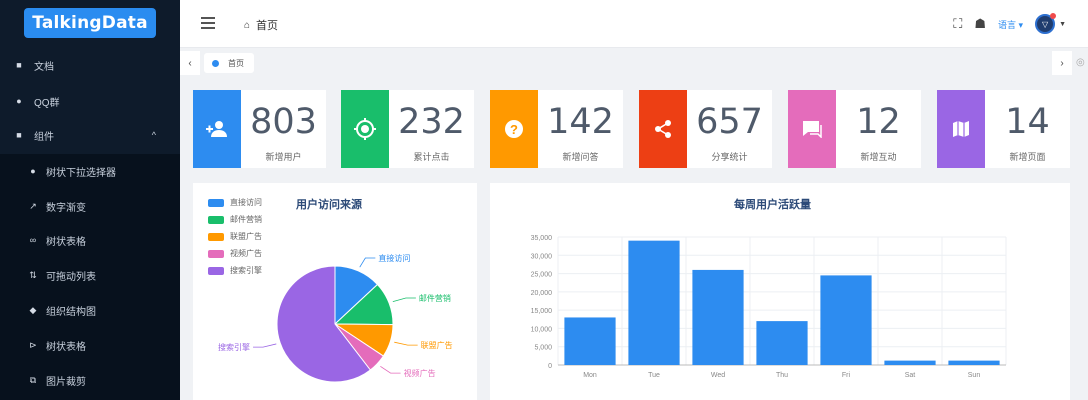 This screenshot has width=1088, height=400. Describe the element at coordinates (580, 157) in the screenshot. I see `stat-label: 新增问答` at that location.